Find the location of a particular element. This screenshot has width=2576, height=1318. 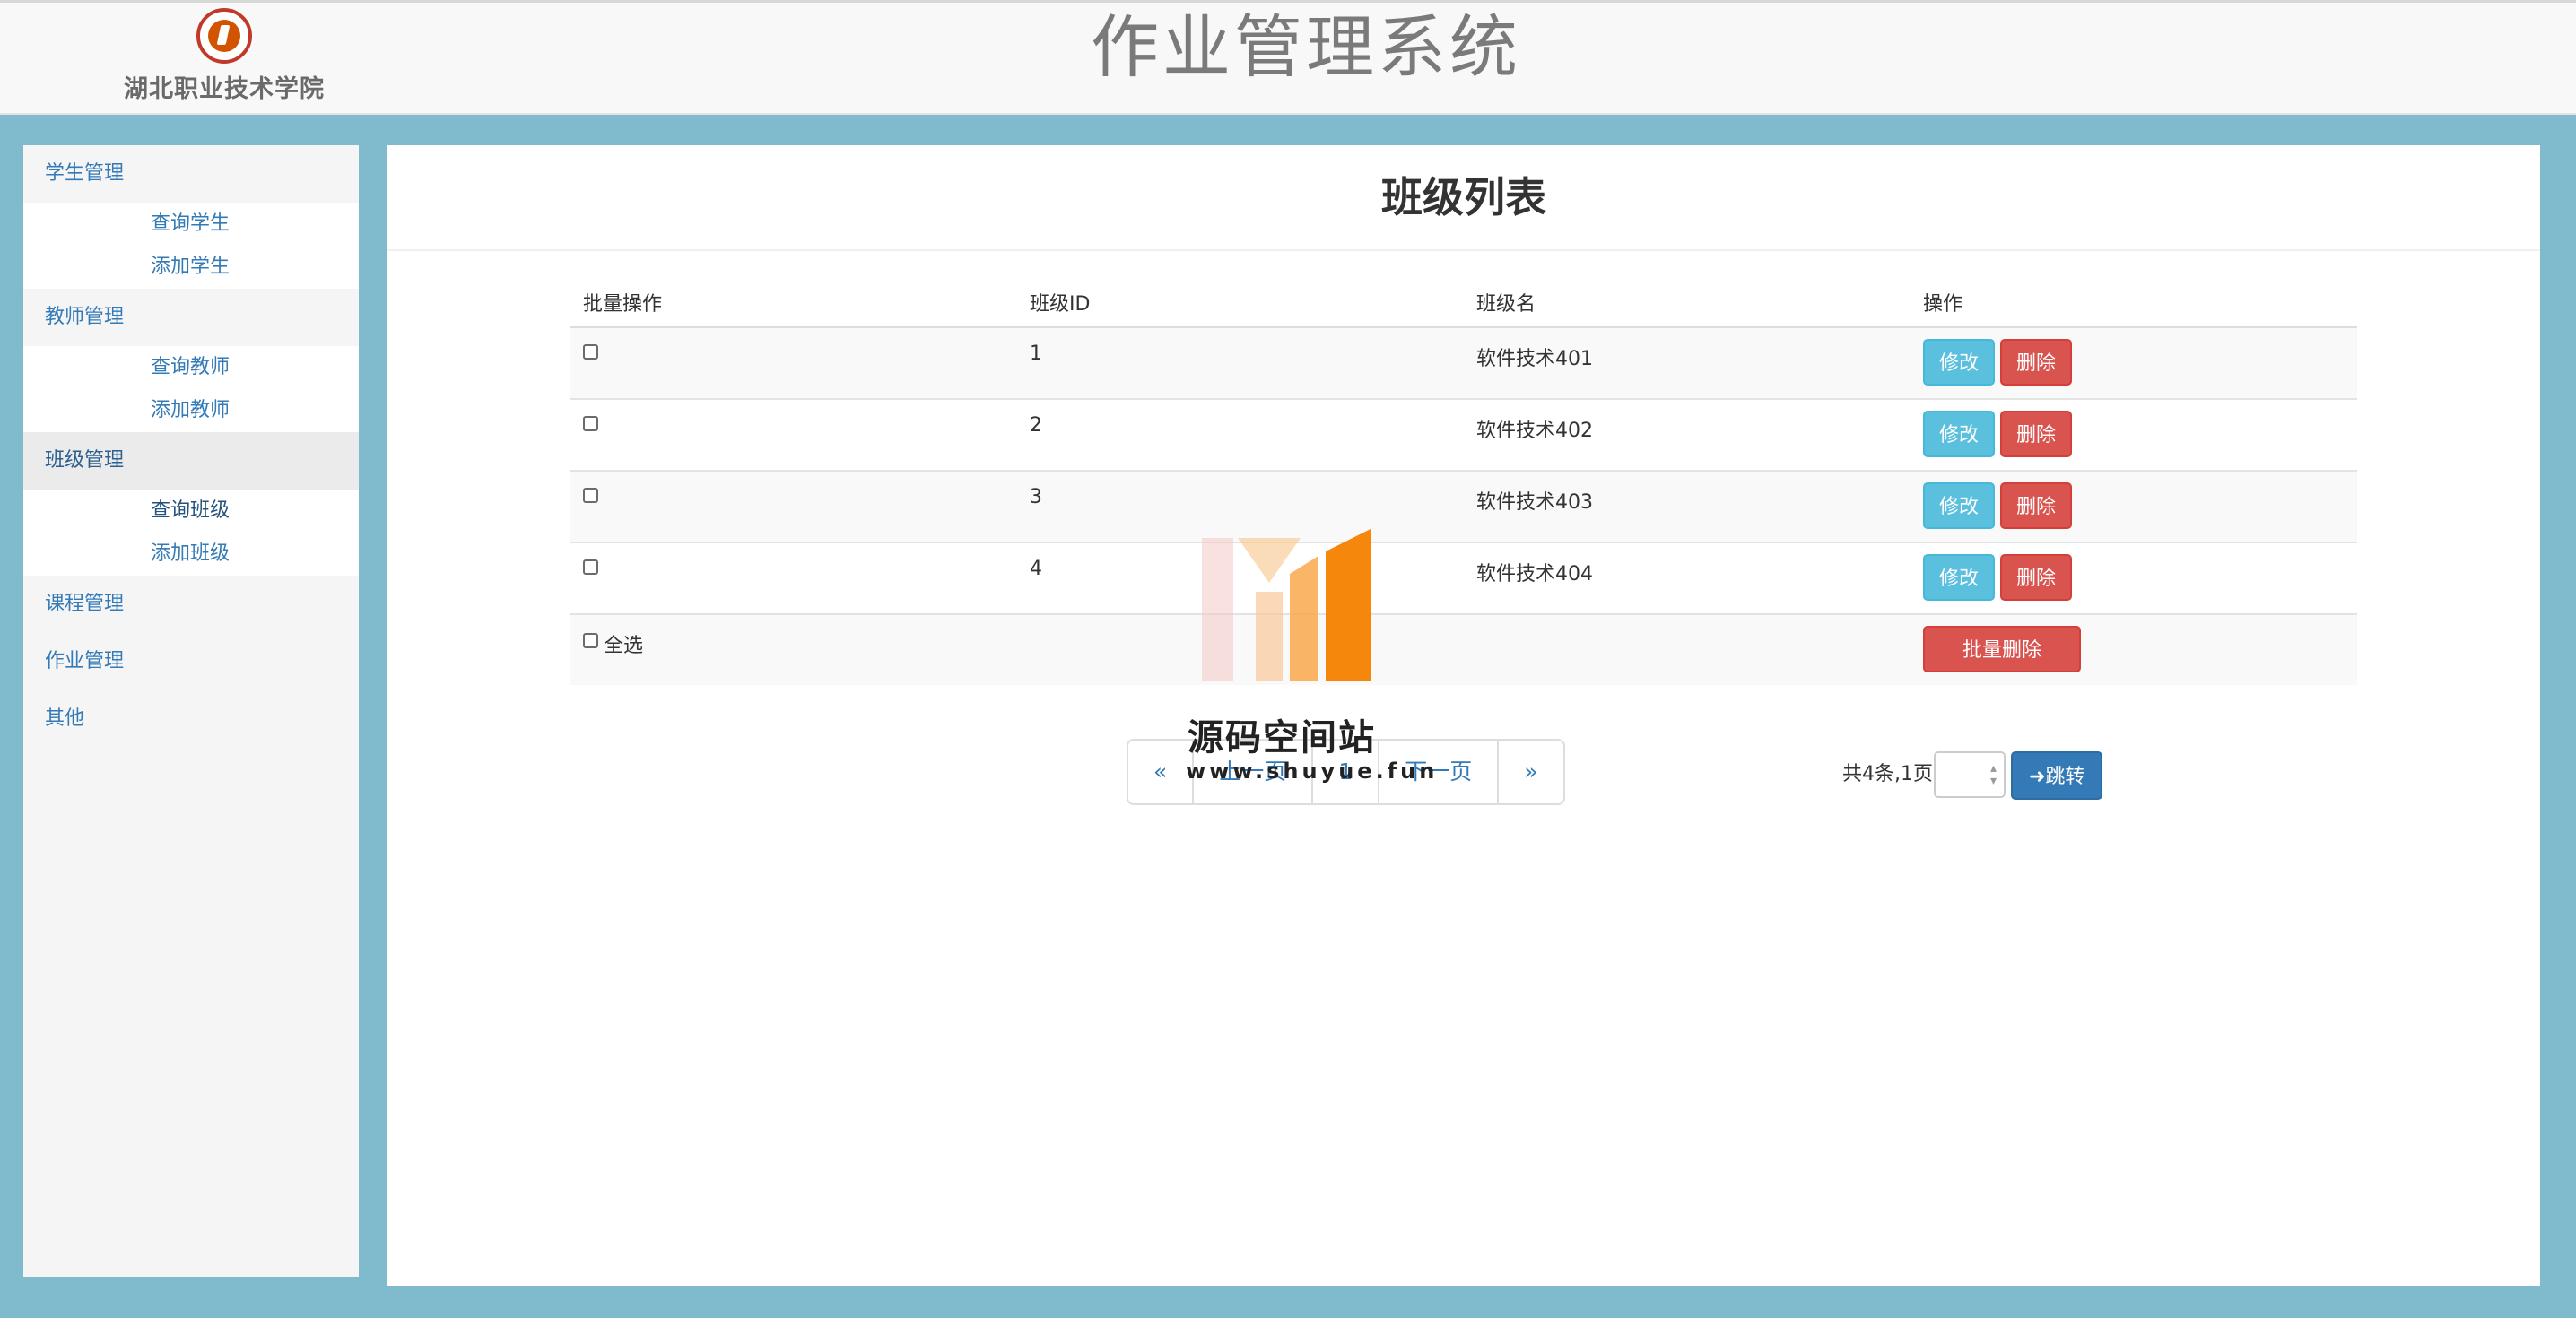

jump-button: ➜跳转 is located at coordinates (2057, 776).